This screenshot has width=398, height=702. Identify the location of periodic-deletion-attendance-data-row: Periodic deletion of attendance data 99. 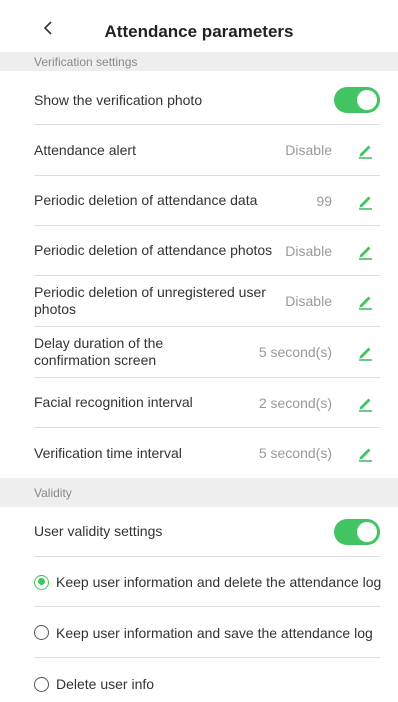
(207, 201).